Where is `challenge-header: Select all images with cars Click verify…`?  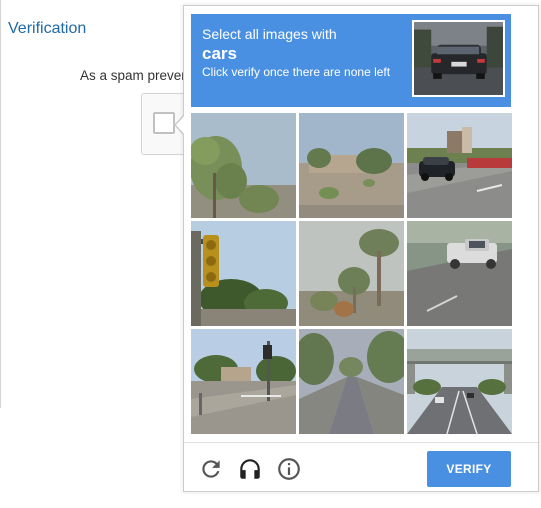
challenge-header: Select all images with cars Click verify… is located at coordinates (351, 60).